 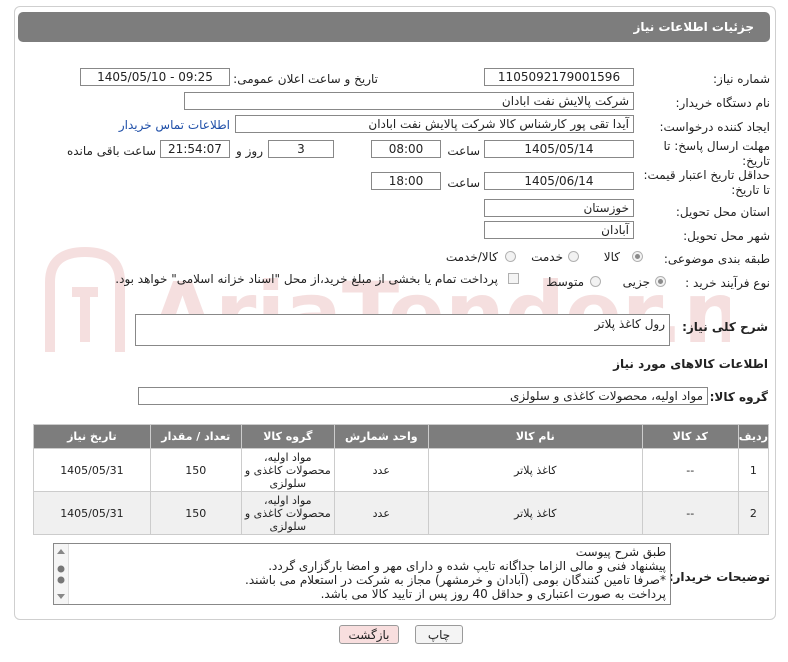 I want to click on buyer-org-field: شرکت پالایش نفت ابادان, so click(x=409, y=101).